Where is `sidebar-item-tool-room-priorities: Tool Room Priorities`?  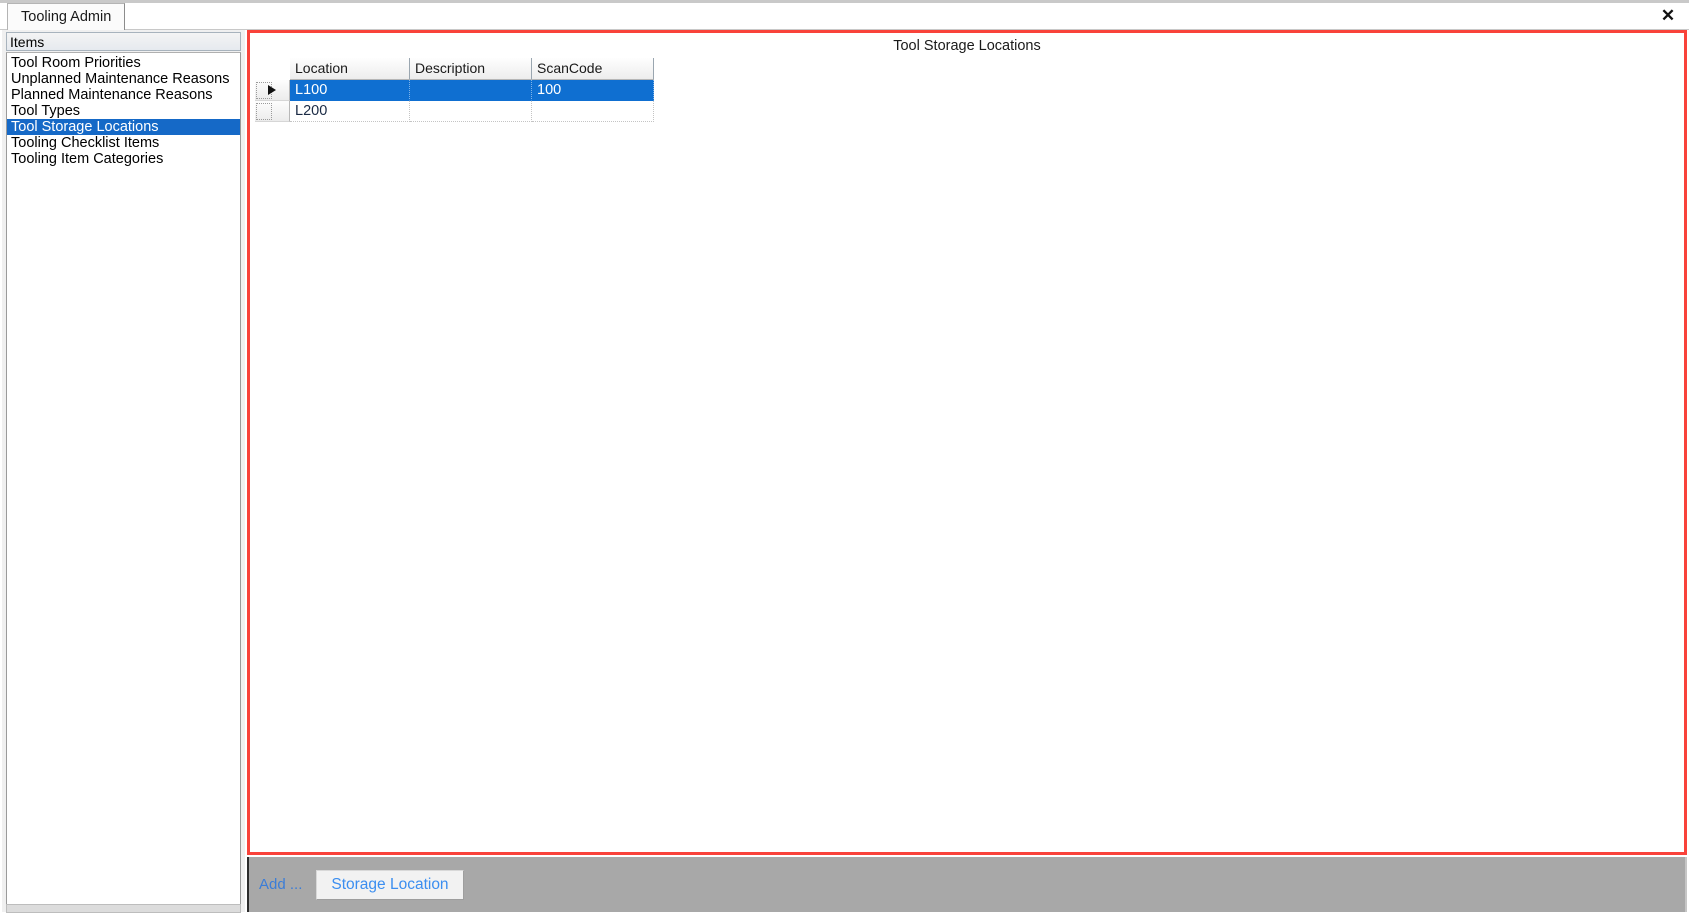
sidebar-item-tool-room-priorities: Tool Room Priorities is located at coordinates (123, 63).